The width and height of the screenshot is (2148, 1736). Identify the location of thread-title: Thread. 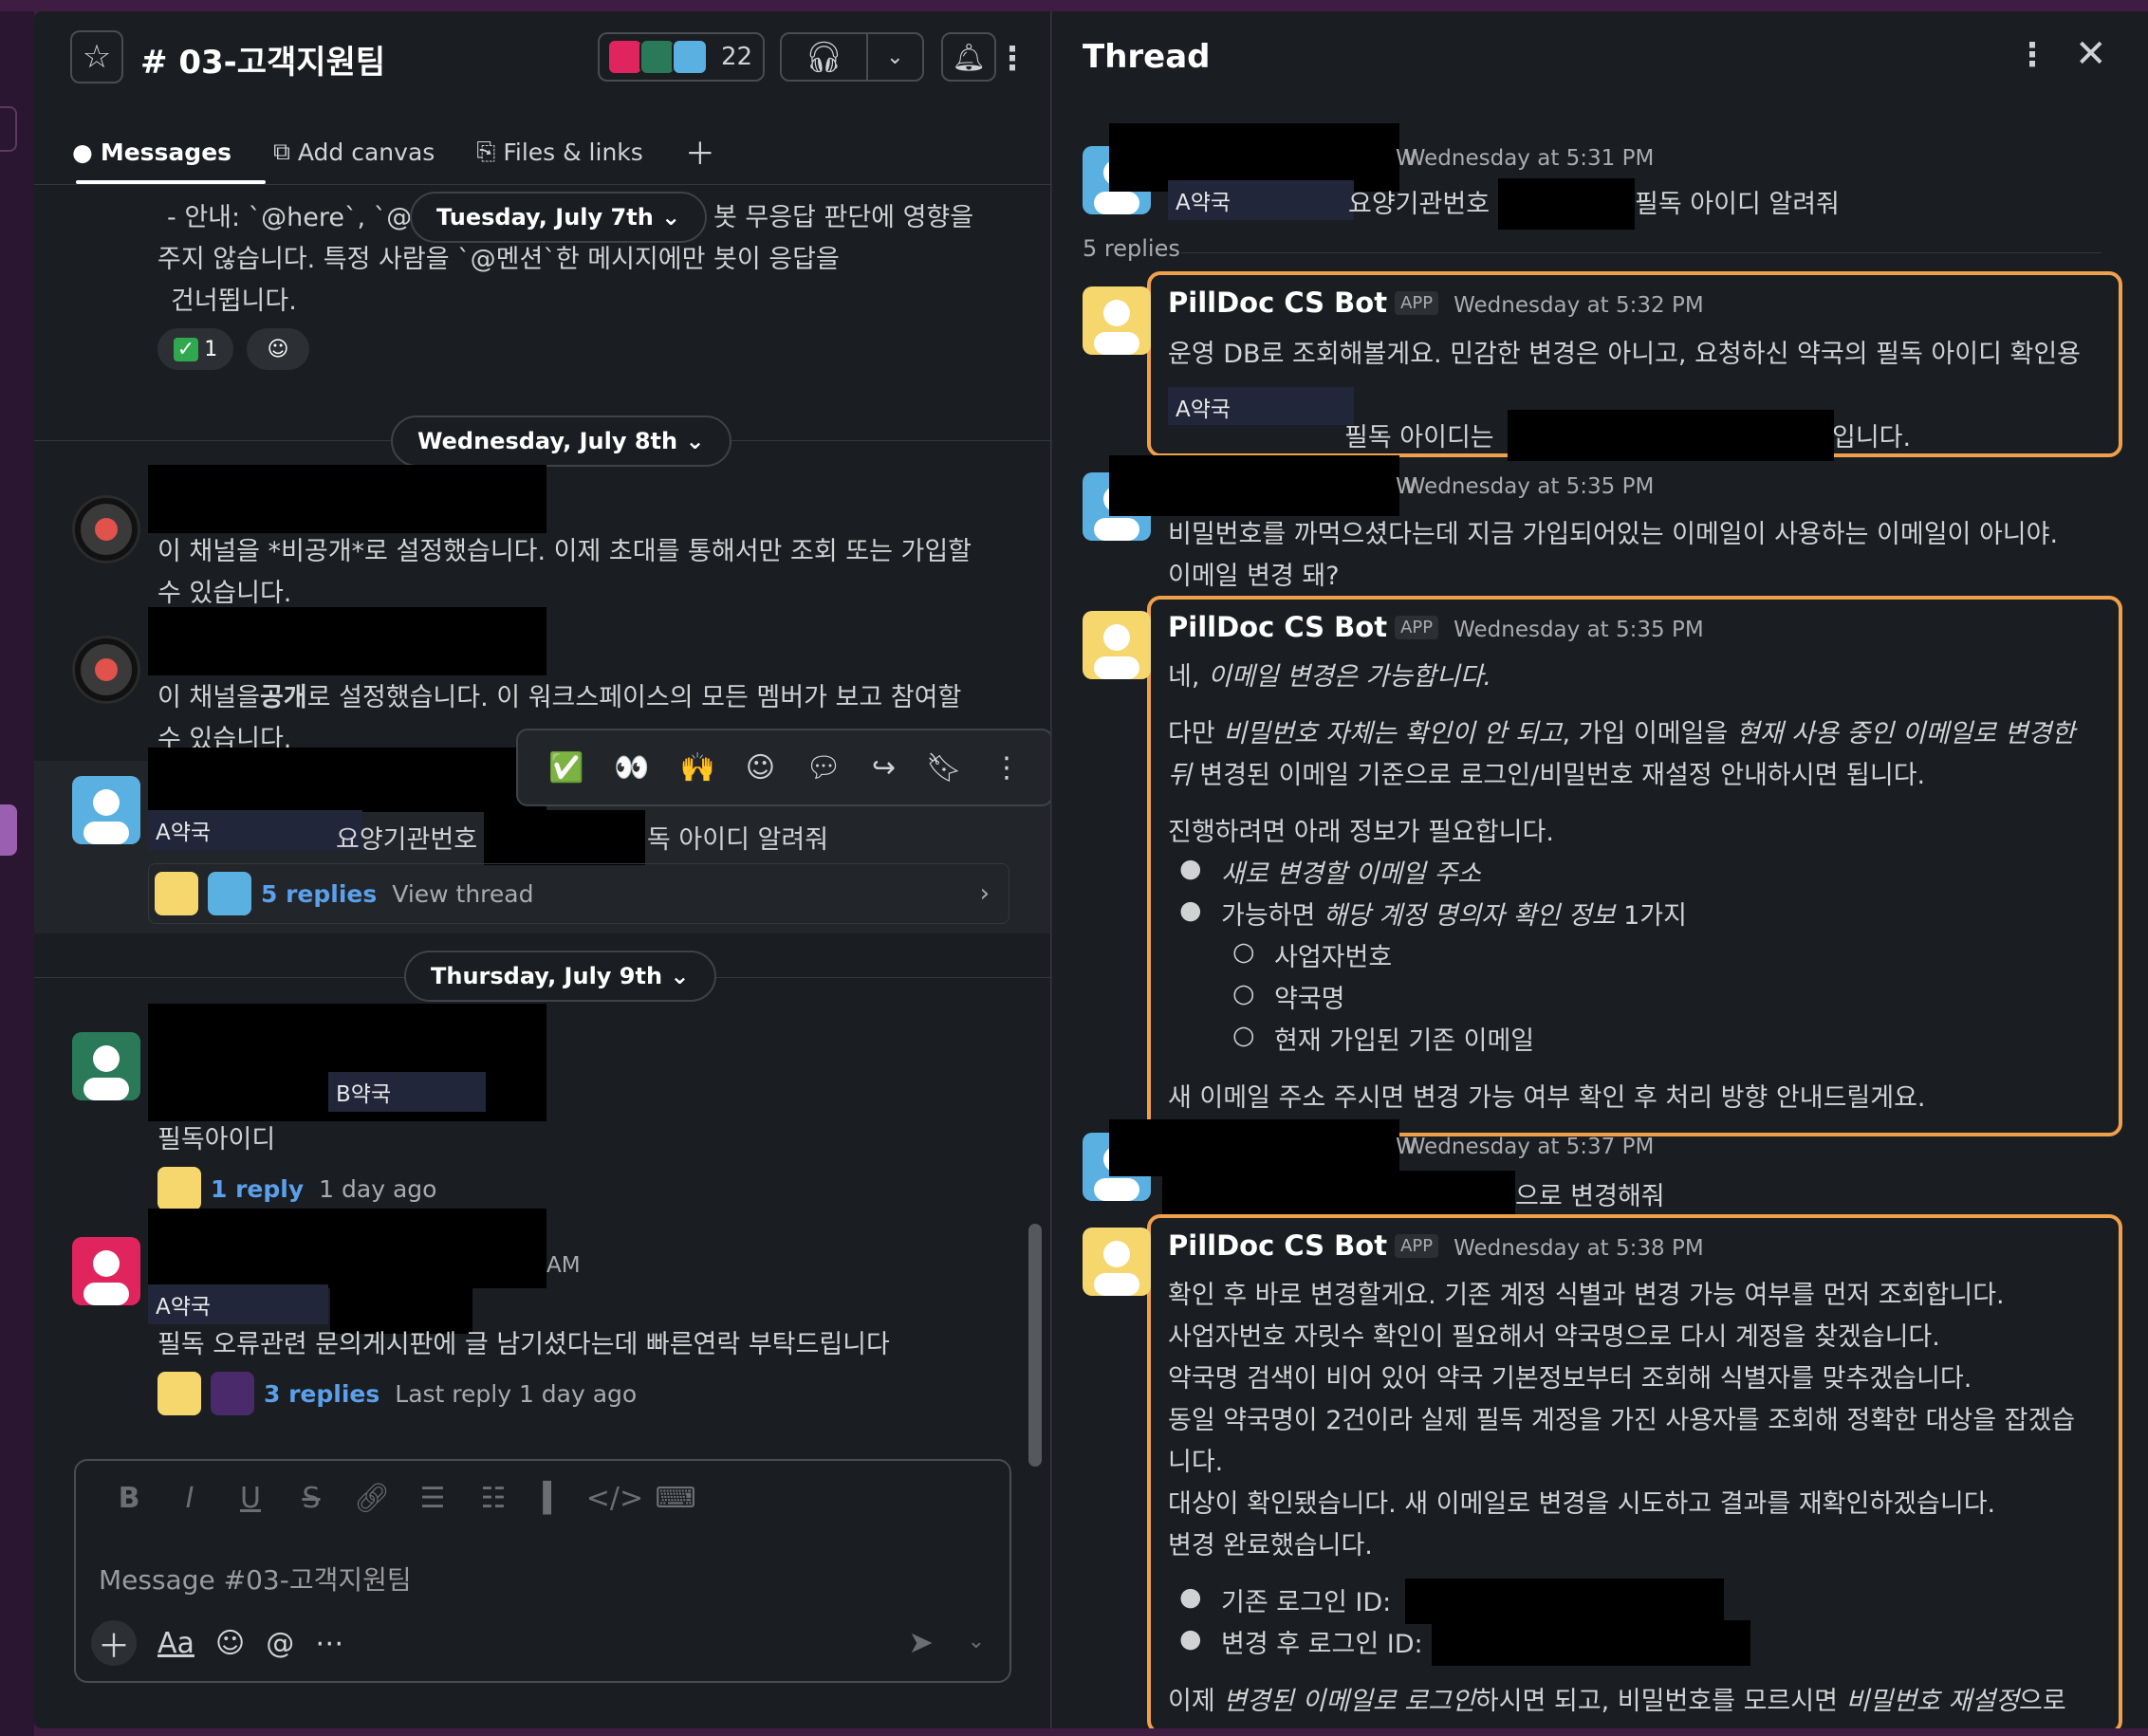
(1147, 57).